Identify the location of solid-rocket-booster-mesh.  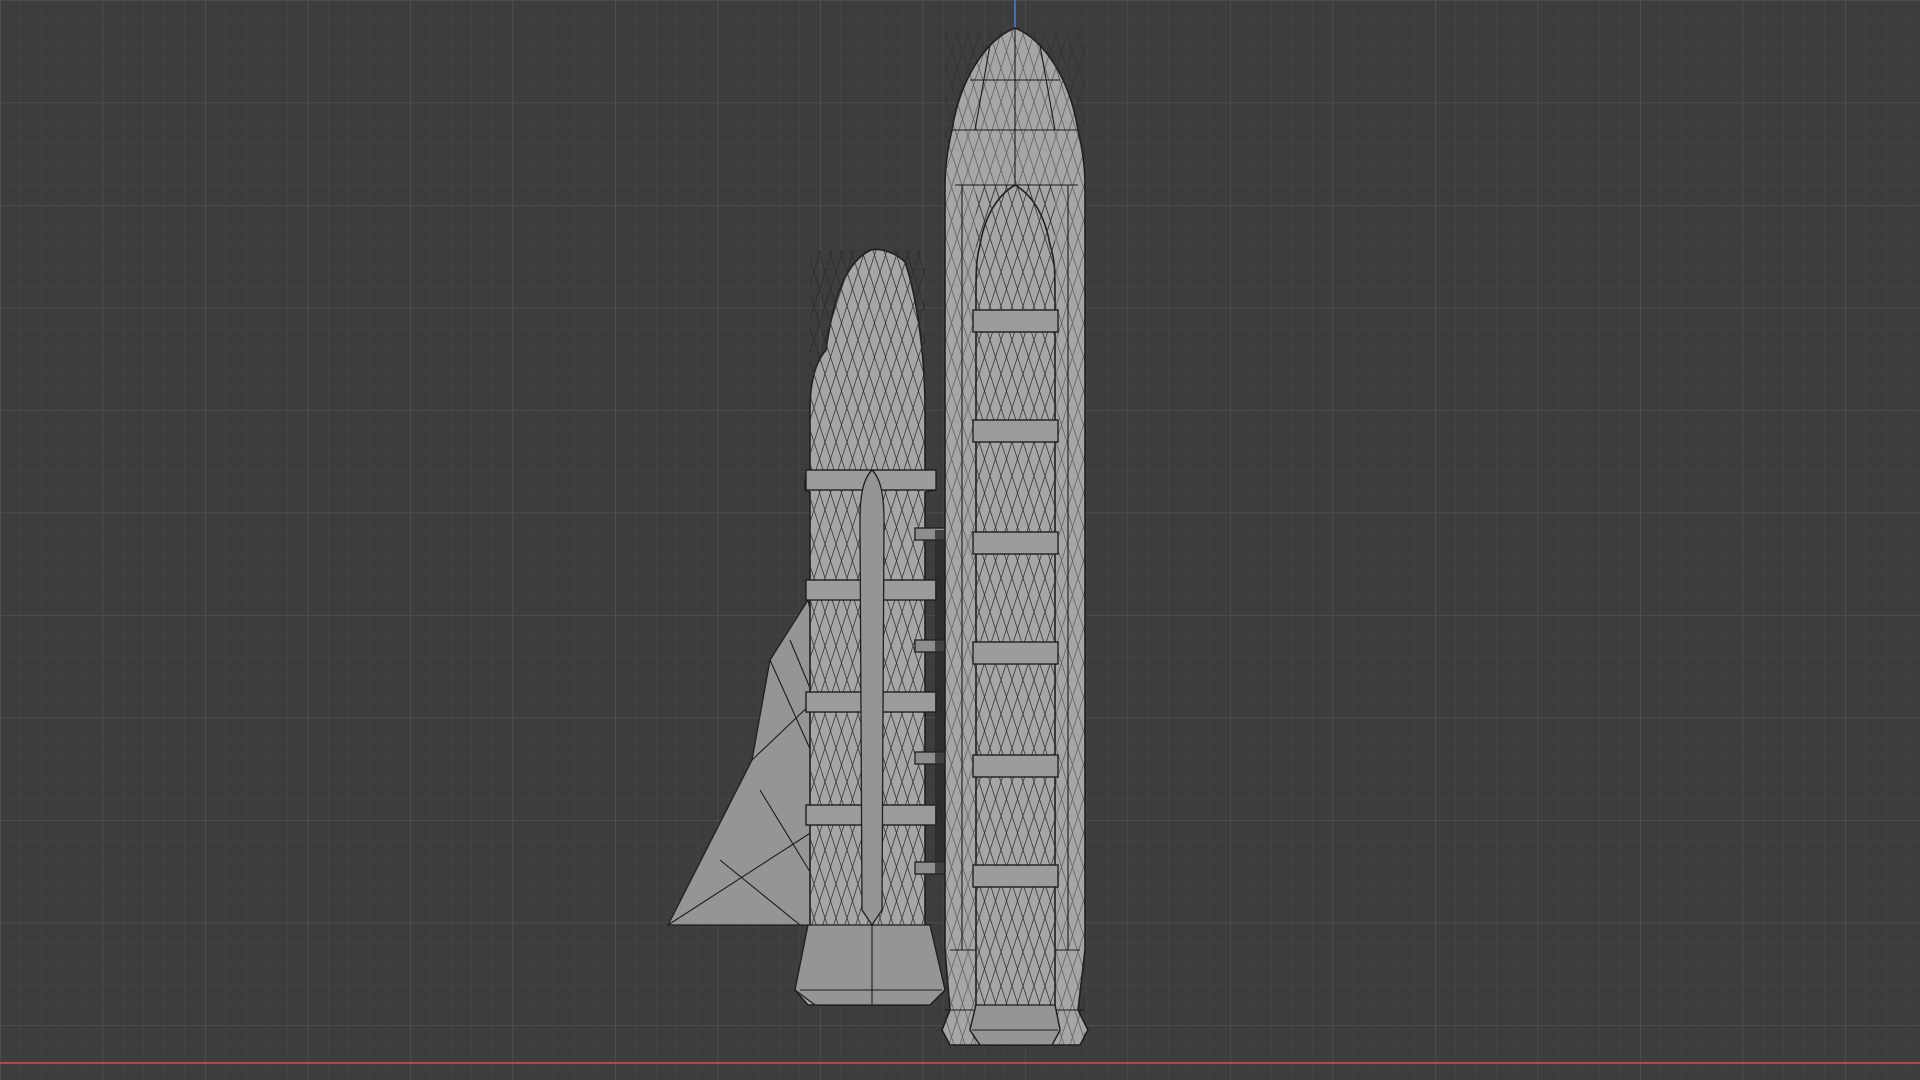
(1015, 615).